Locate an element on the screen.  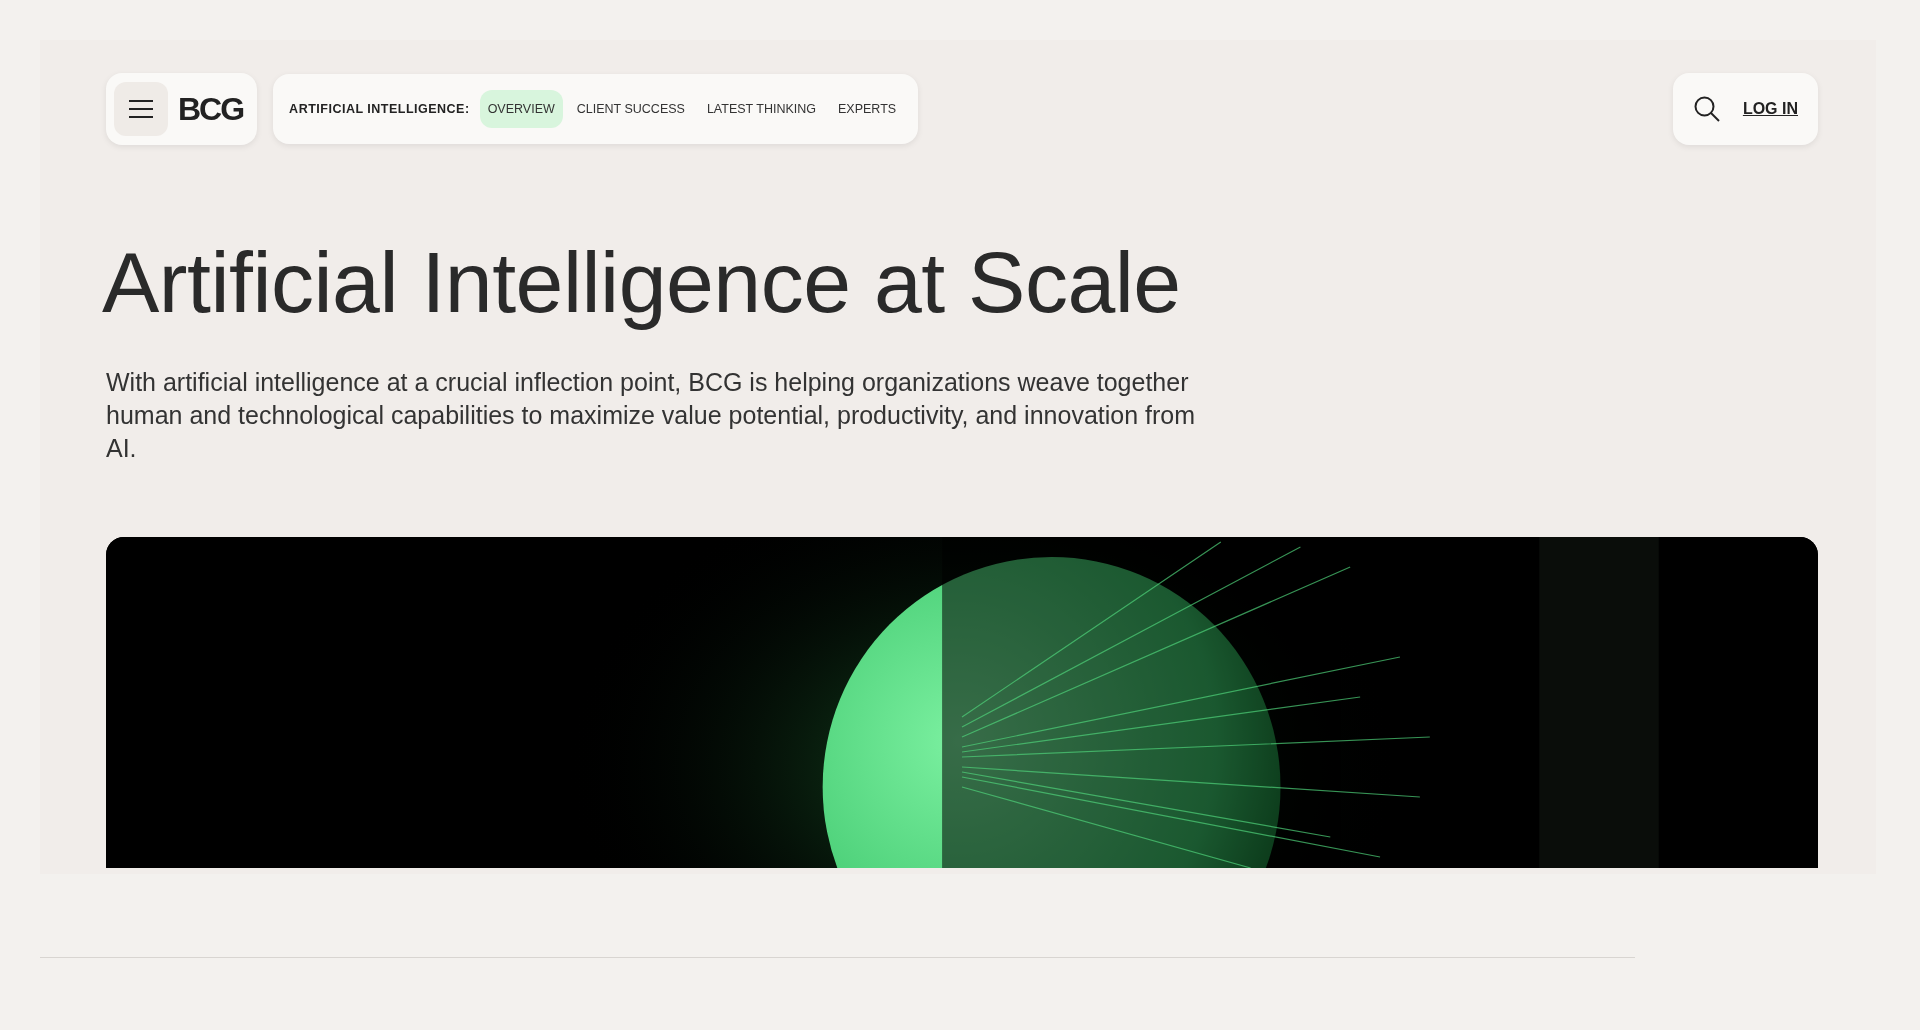
nav-tab: LATEST THINKING is located at coordinates (761, 109).